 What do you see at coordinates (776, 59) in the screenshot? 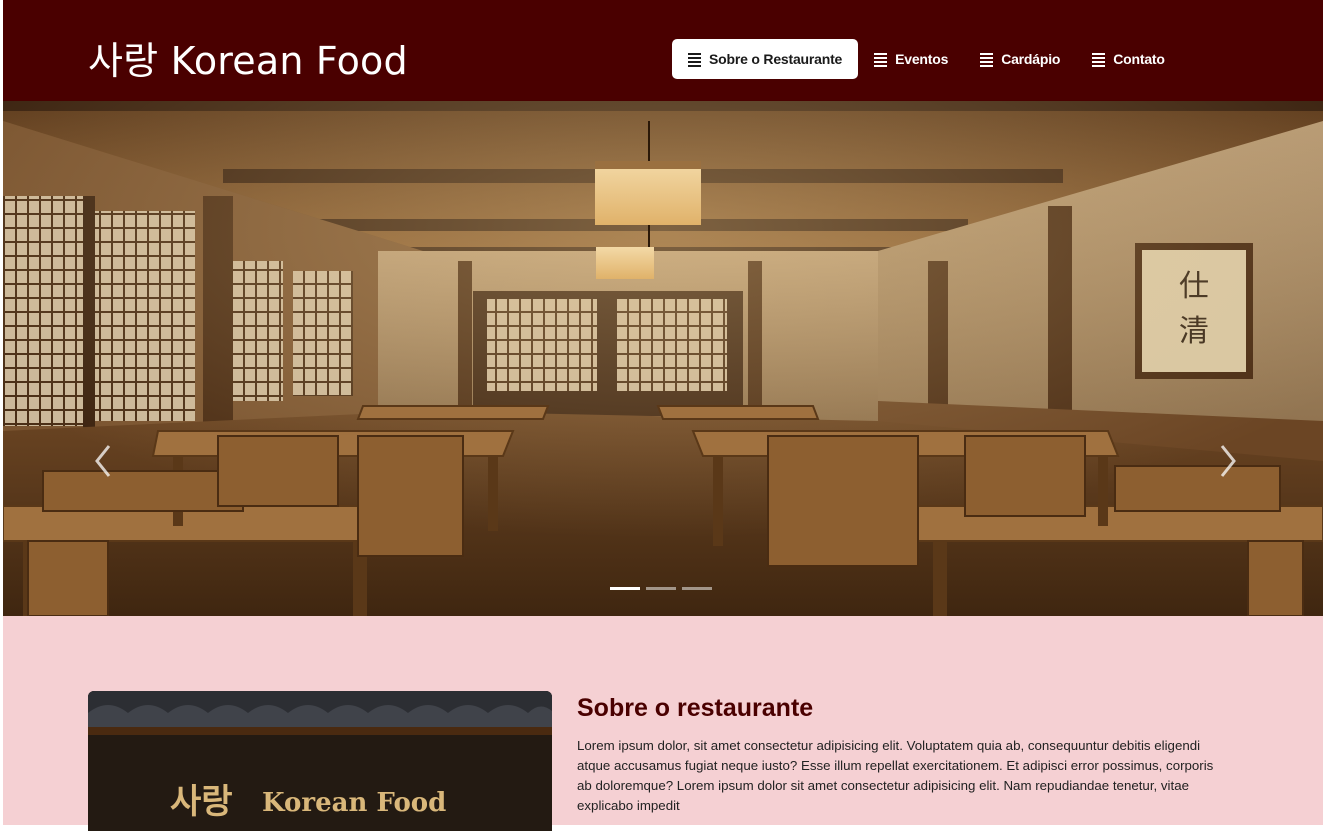
I see `nav-item-label: Sobre o Restaurante` at bounding box center [776, 59].